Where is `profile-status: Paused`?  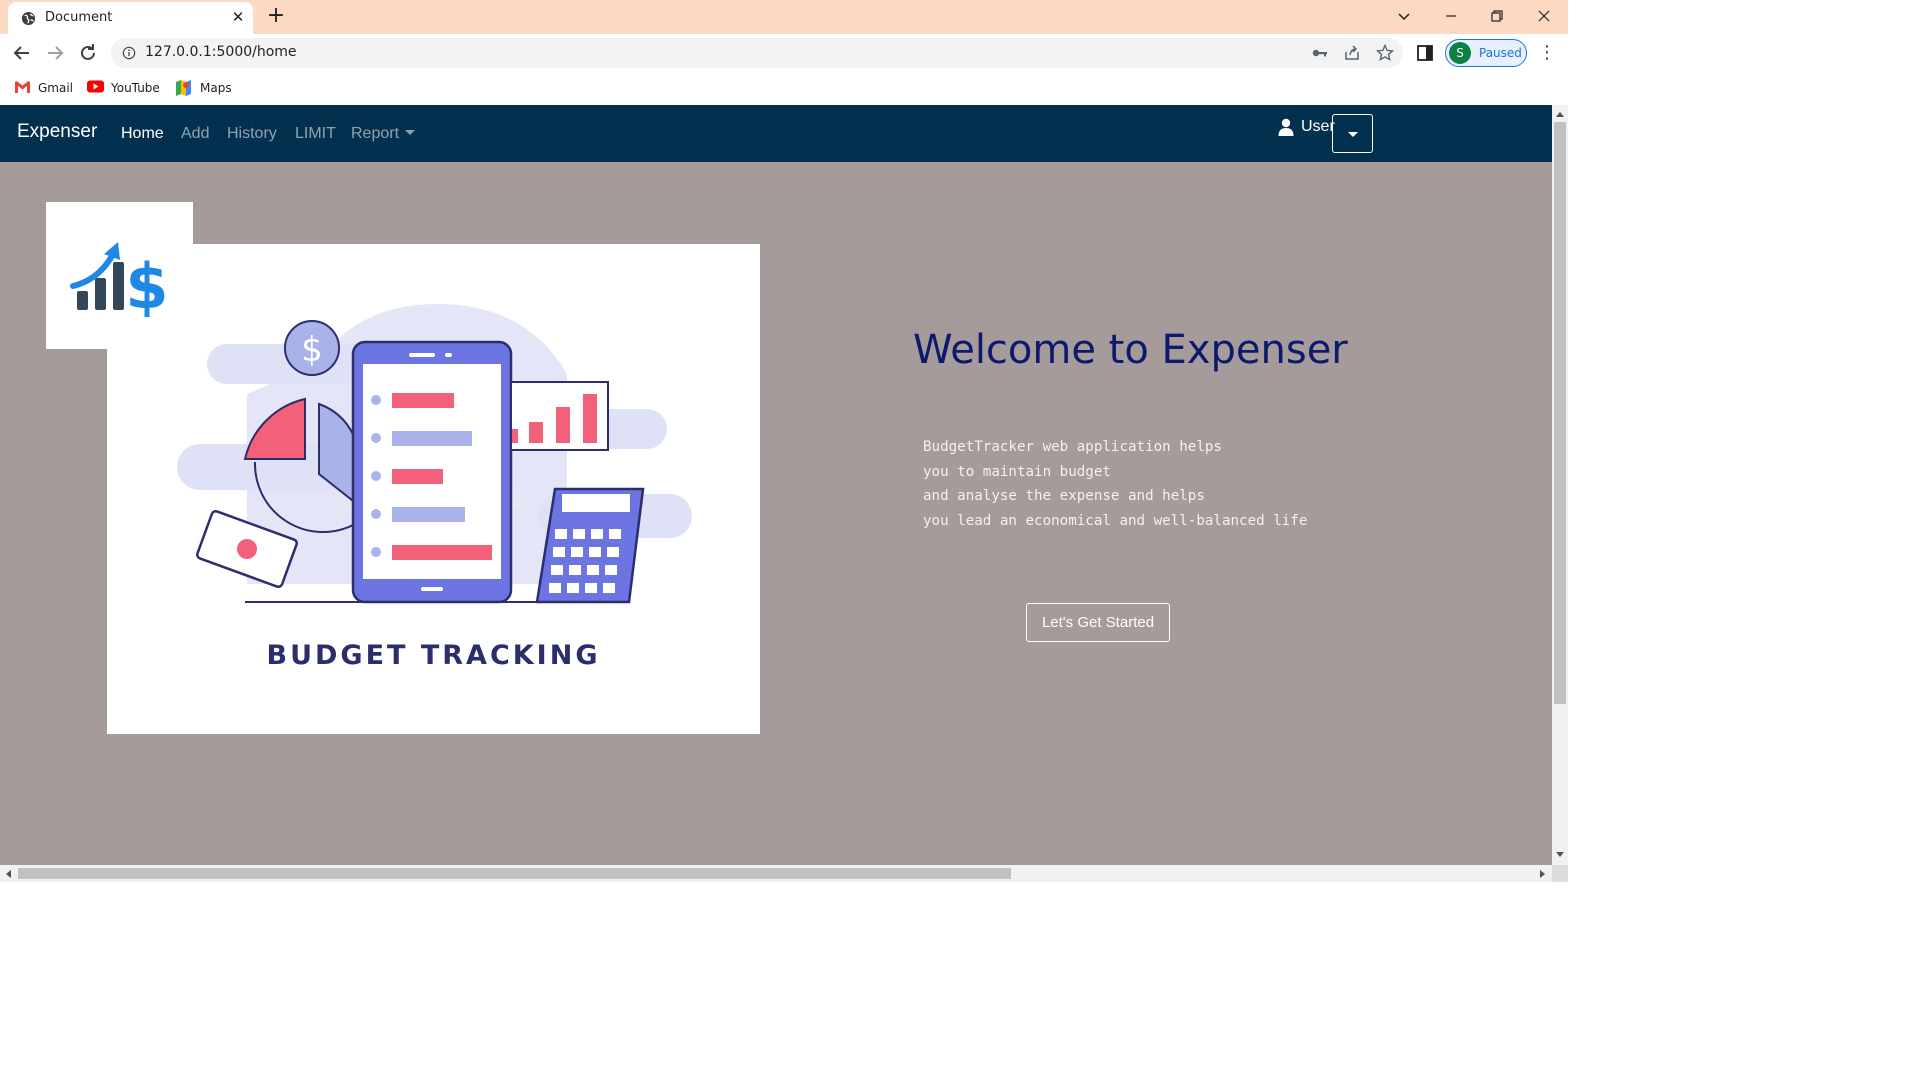
profile-status: Paused is located at coordinates (1500, 53).